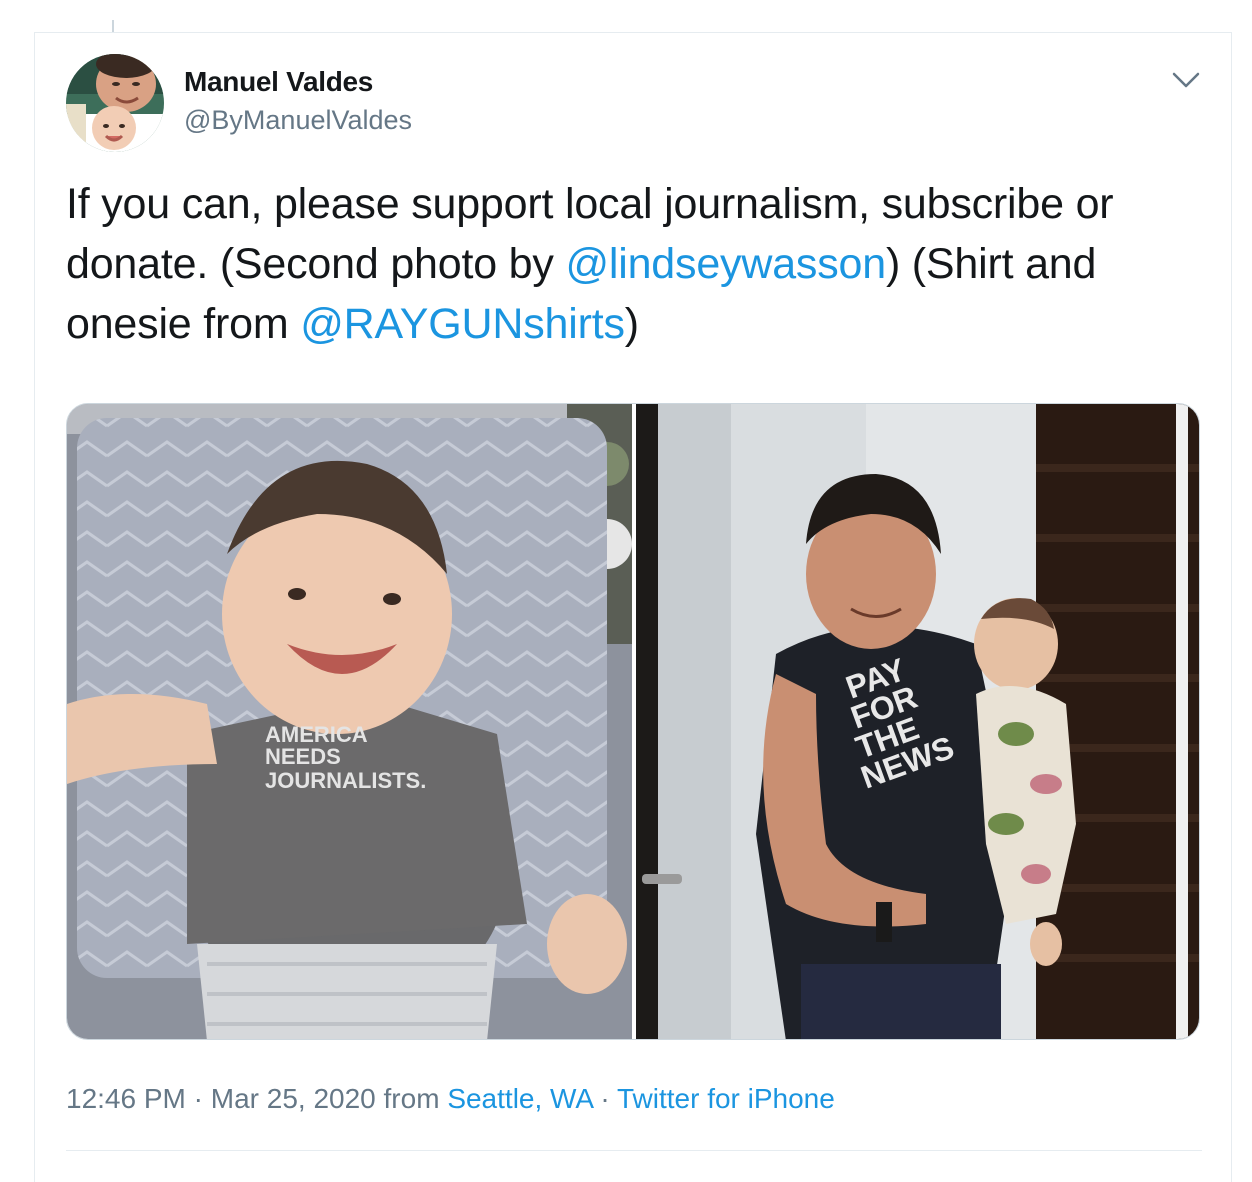 This screenshot has width=1252, height=1182. I want to click on onesie-text-line-2: NEEDS, so click(303, 756).